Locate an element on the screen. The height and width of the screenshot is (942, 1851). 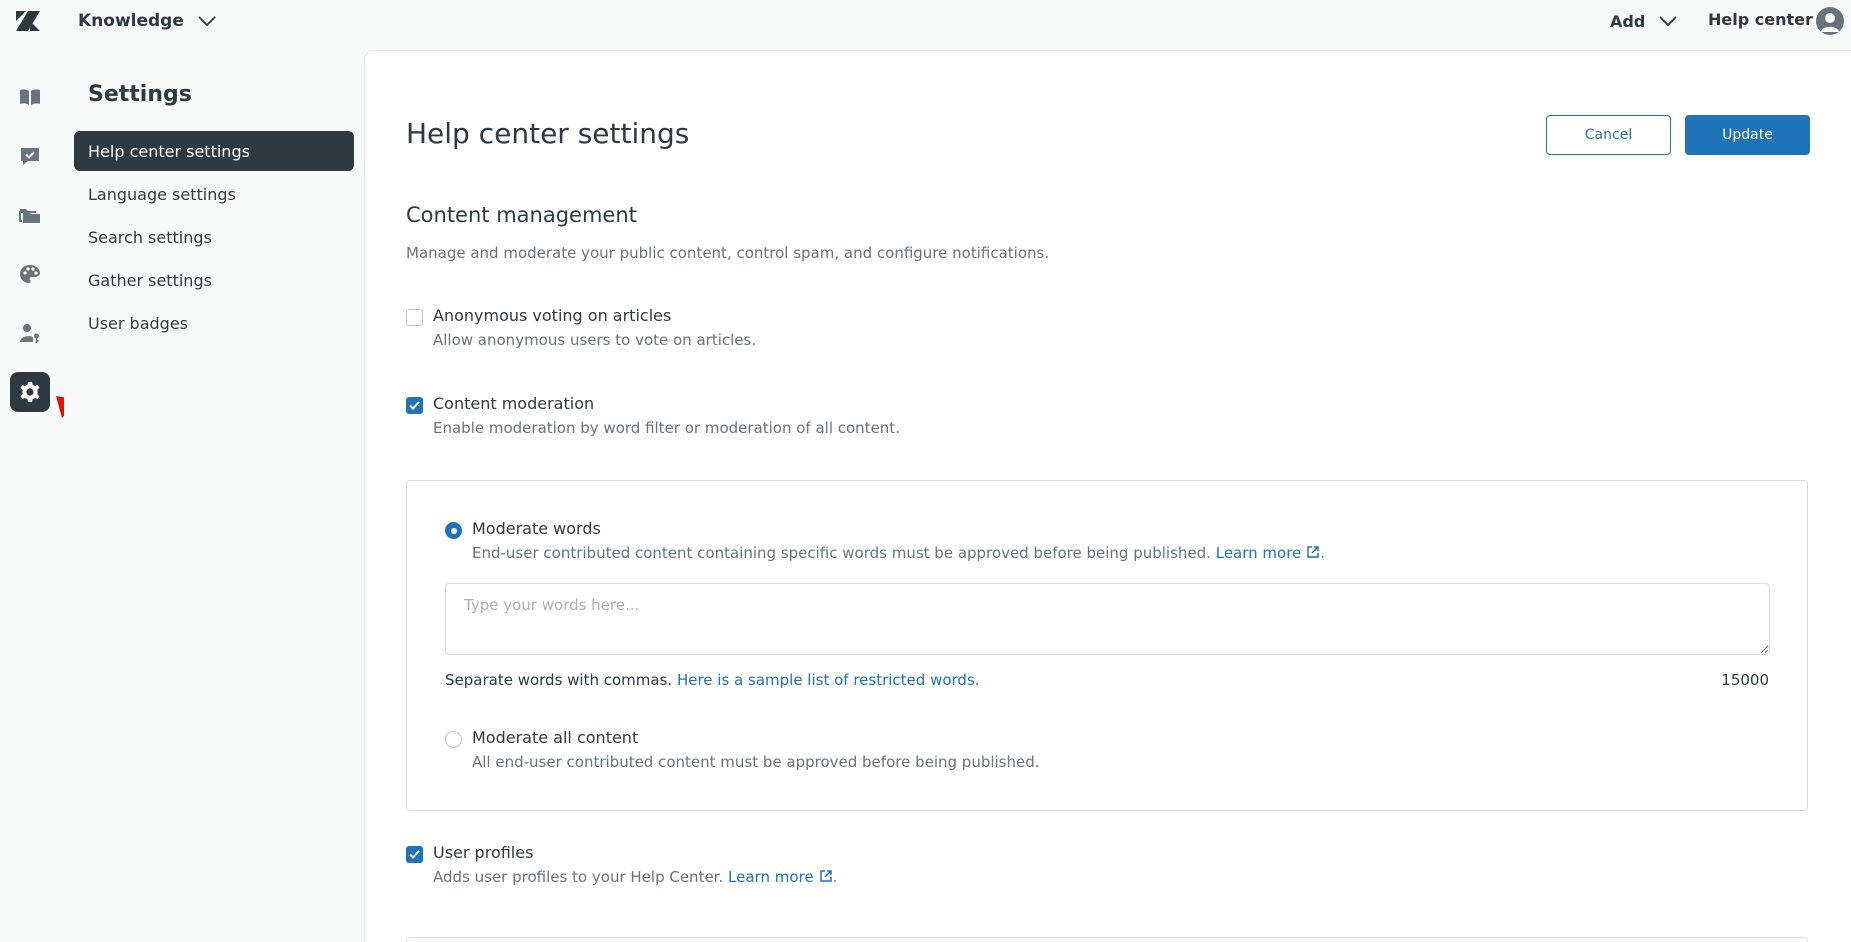
nav-tasks-button is located at coordinates (30, 156).